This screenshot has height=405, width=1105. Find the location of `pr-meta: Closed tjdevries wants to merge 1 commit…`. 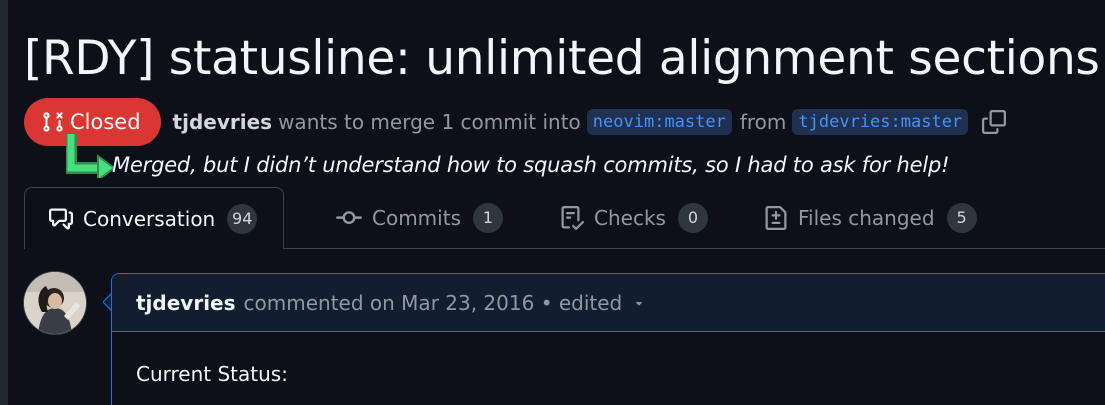

pr-meta: Closed tjdevries wants to merge 1 commit… is located at coordinates (515, 122).